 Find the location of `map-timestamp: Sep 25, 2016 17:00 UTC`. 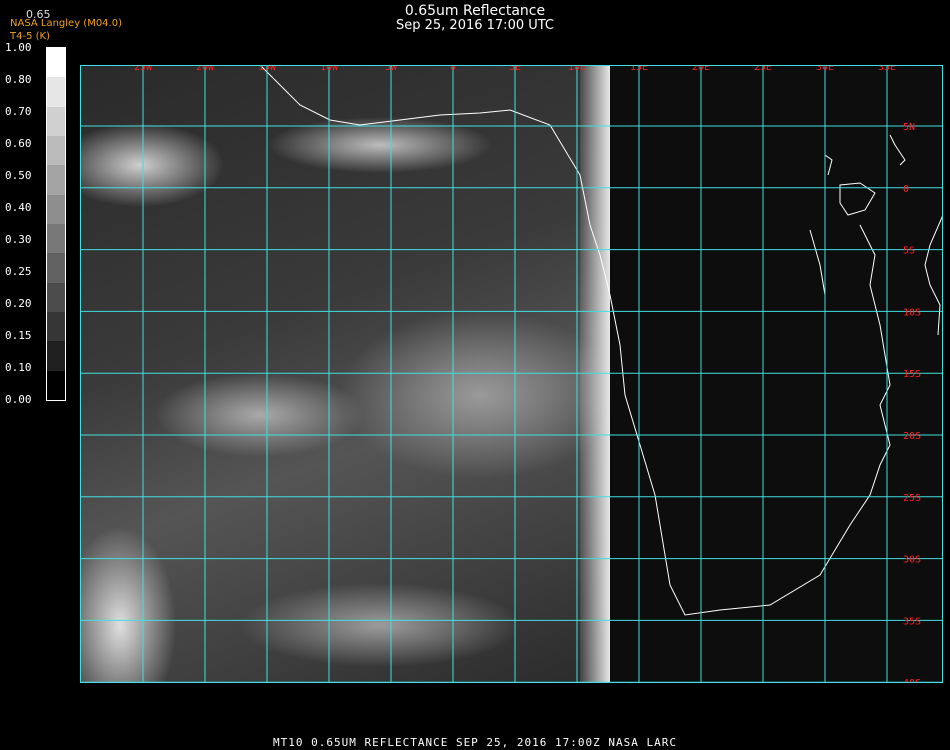

map-timestamp: Sep 25, 2016 17:00 UTC is located at coordinates (475, 25).